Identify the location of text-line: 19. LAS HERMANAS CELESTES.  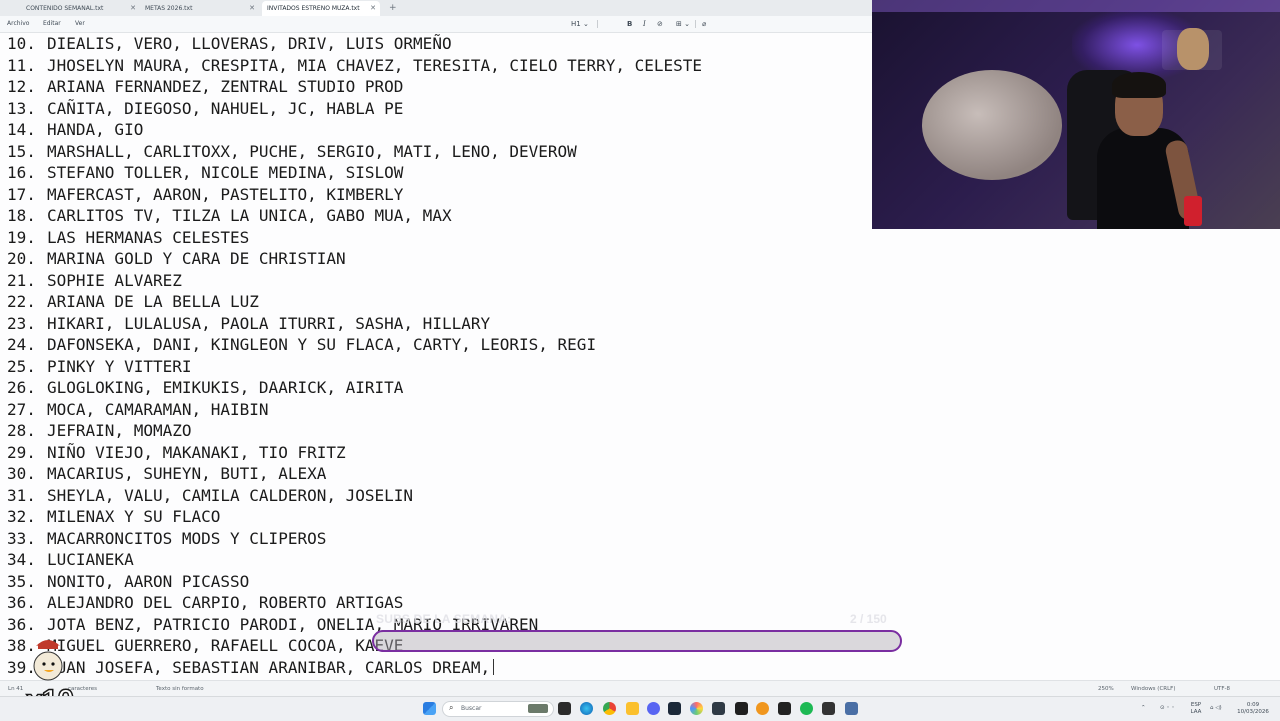
(128, 237).